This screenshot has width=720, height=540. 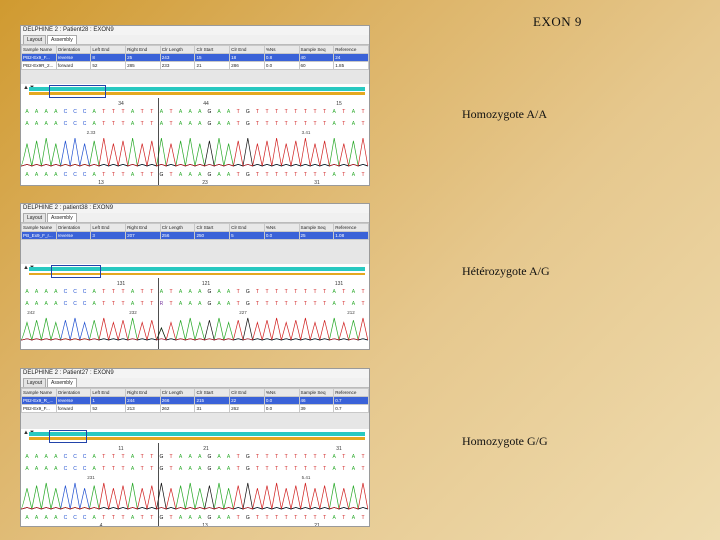 What do you see at coordinates (205, 525) in the screenshot?
I see `position-number: 13` at bounding box center [205, 525].